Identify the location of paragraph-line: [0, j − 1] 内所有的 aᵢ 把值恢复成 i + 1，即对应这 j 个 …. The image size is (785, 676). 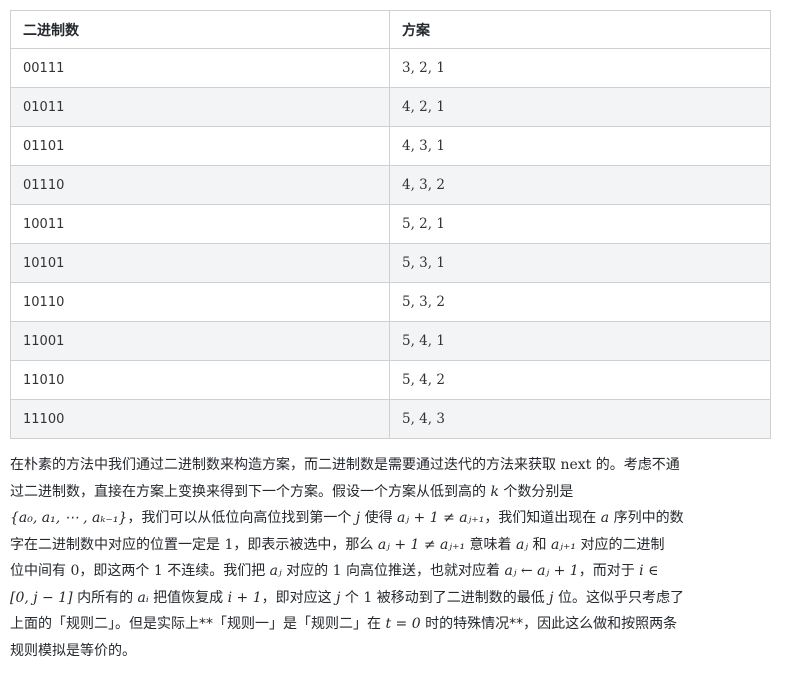
(391, 598).